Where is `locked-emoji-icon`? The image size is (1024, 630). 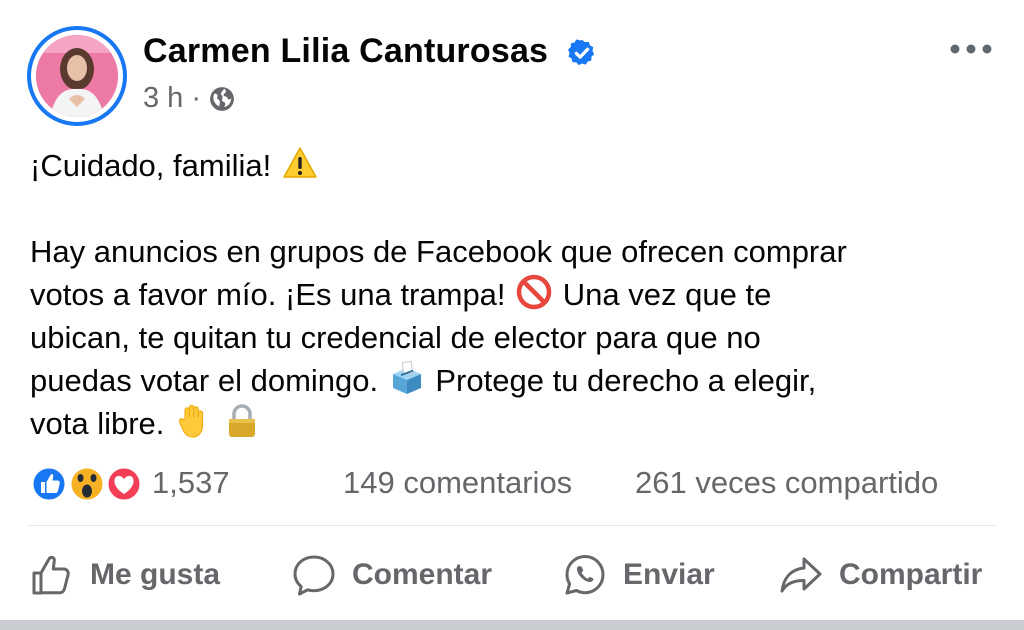
locked-emoji-icon is located at coordinates (241, 420).